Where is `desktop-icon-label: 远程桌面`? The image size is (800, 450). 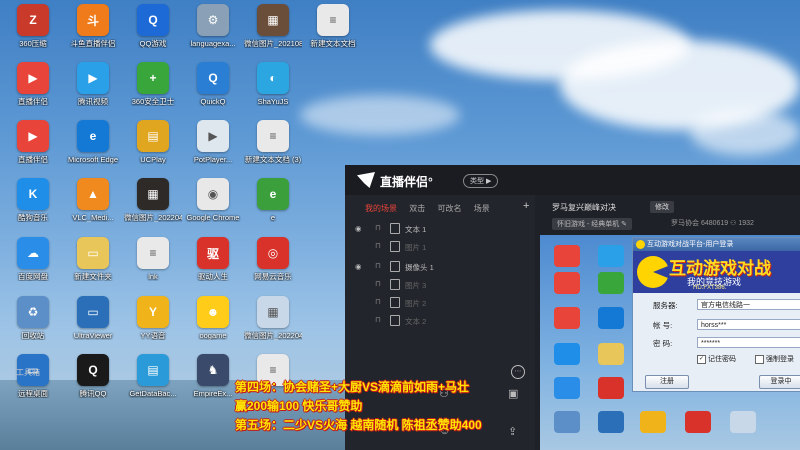 desktop-icon-label: 远程桌面 is located at coordinates (33, 393).